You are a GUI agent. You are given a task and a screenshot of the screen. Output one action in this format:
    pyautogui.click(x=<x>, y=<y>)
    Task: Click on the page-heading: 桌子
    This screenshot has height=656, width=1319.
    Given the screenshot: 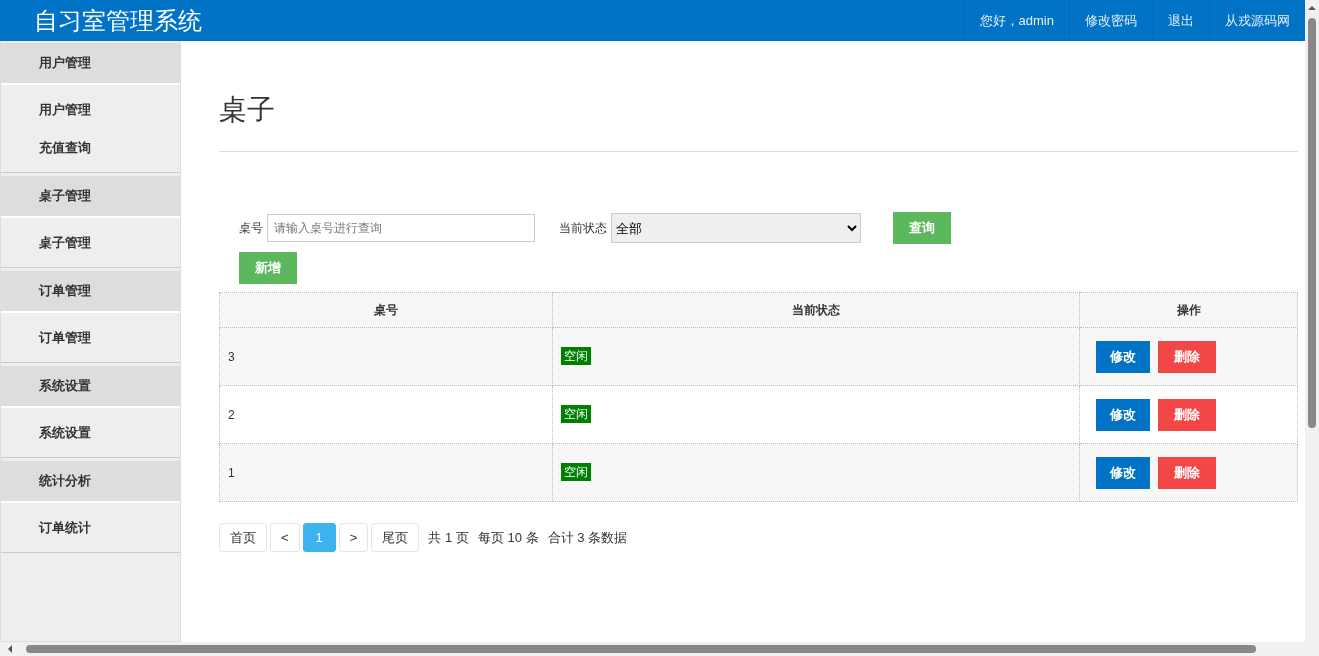 What is the action you would take?
    pyautogui.click(x=758, y=121)
    